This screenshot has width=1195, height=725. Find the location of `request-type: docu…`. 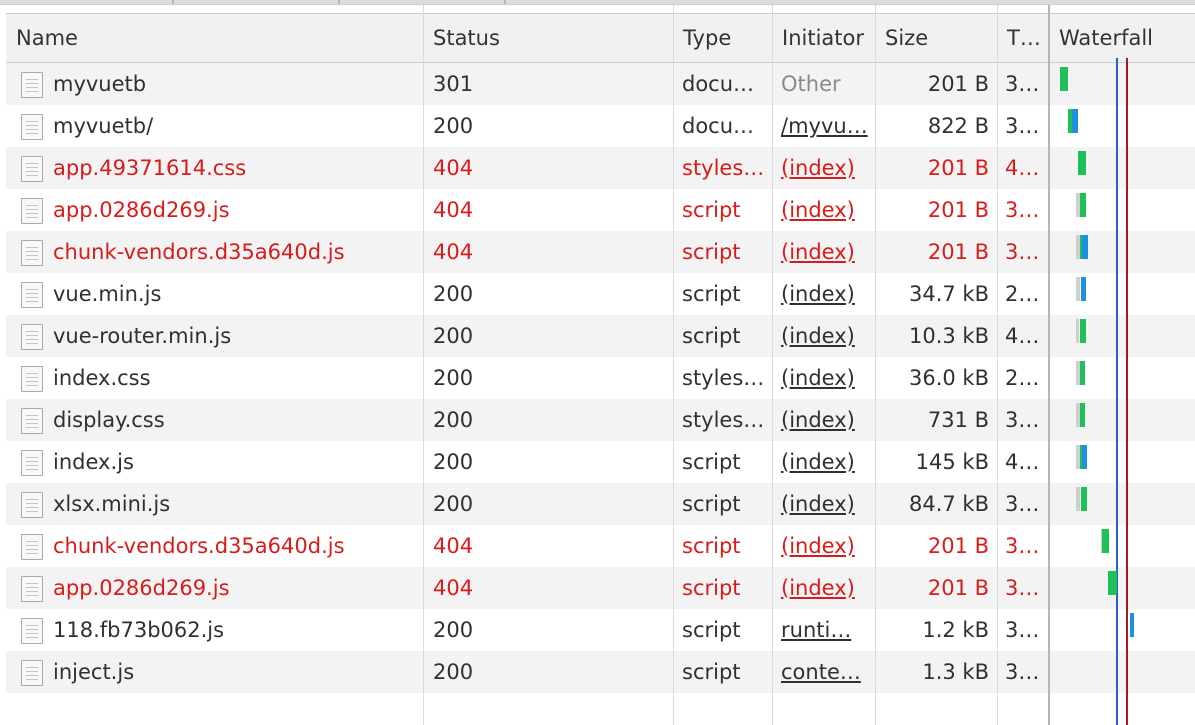

request-type: docu… is located at coordinates (718, 126).